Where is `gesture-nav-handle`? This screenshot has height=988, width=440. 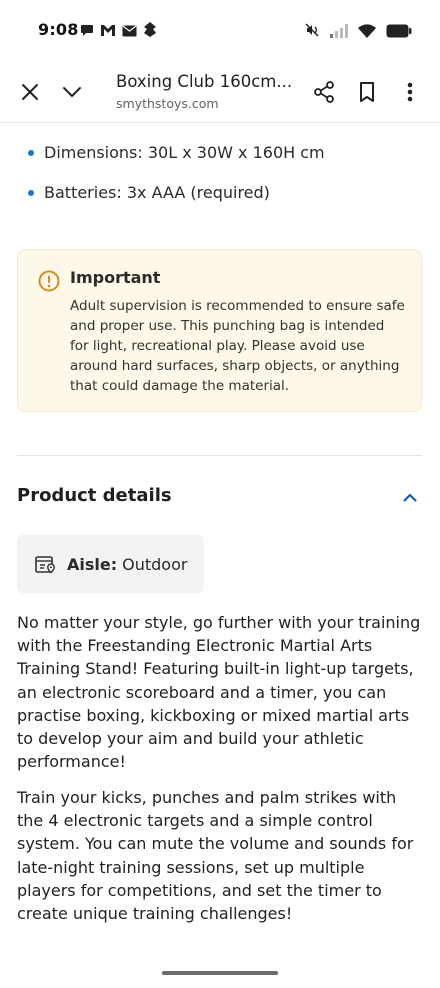 gesture-nav-handle is located at coordinates (220, 973).